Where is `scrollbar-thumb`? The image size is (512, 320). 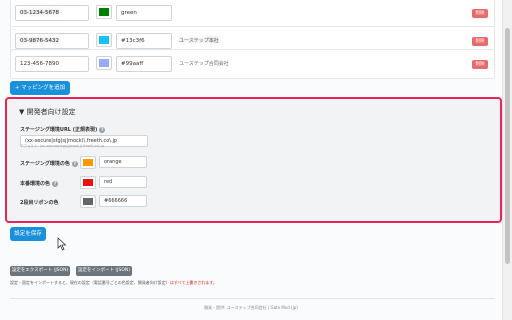 scrollbar-thumb is located at coordinates (507, 146).